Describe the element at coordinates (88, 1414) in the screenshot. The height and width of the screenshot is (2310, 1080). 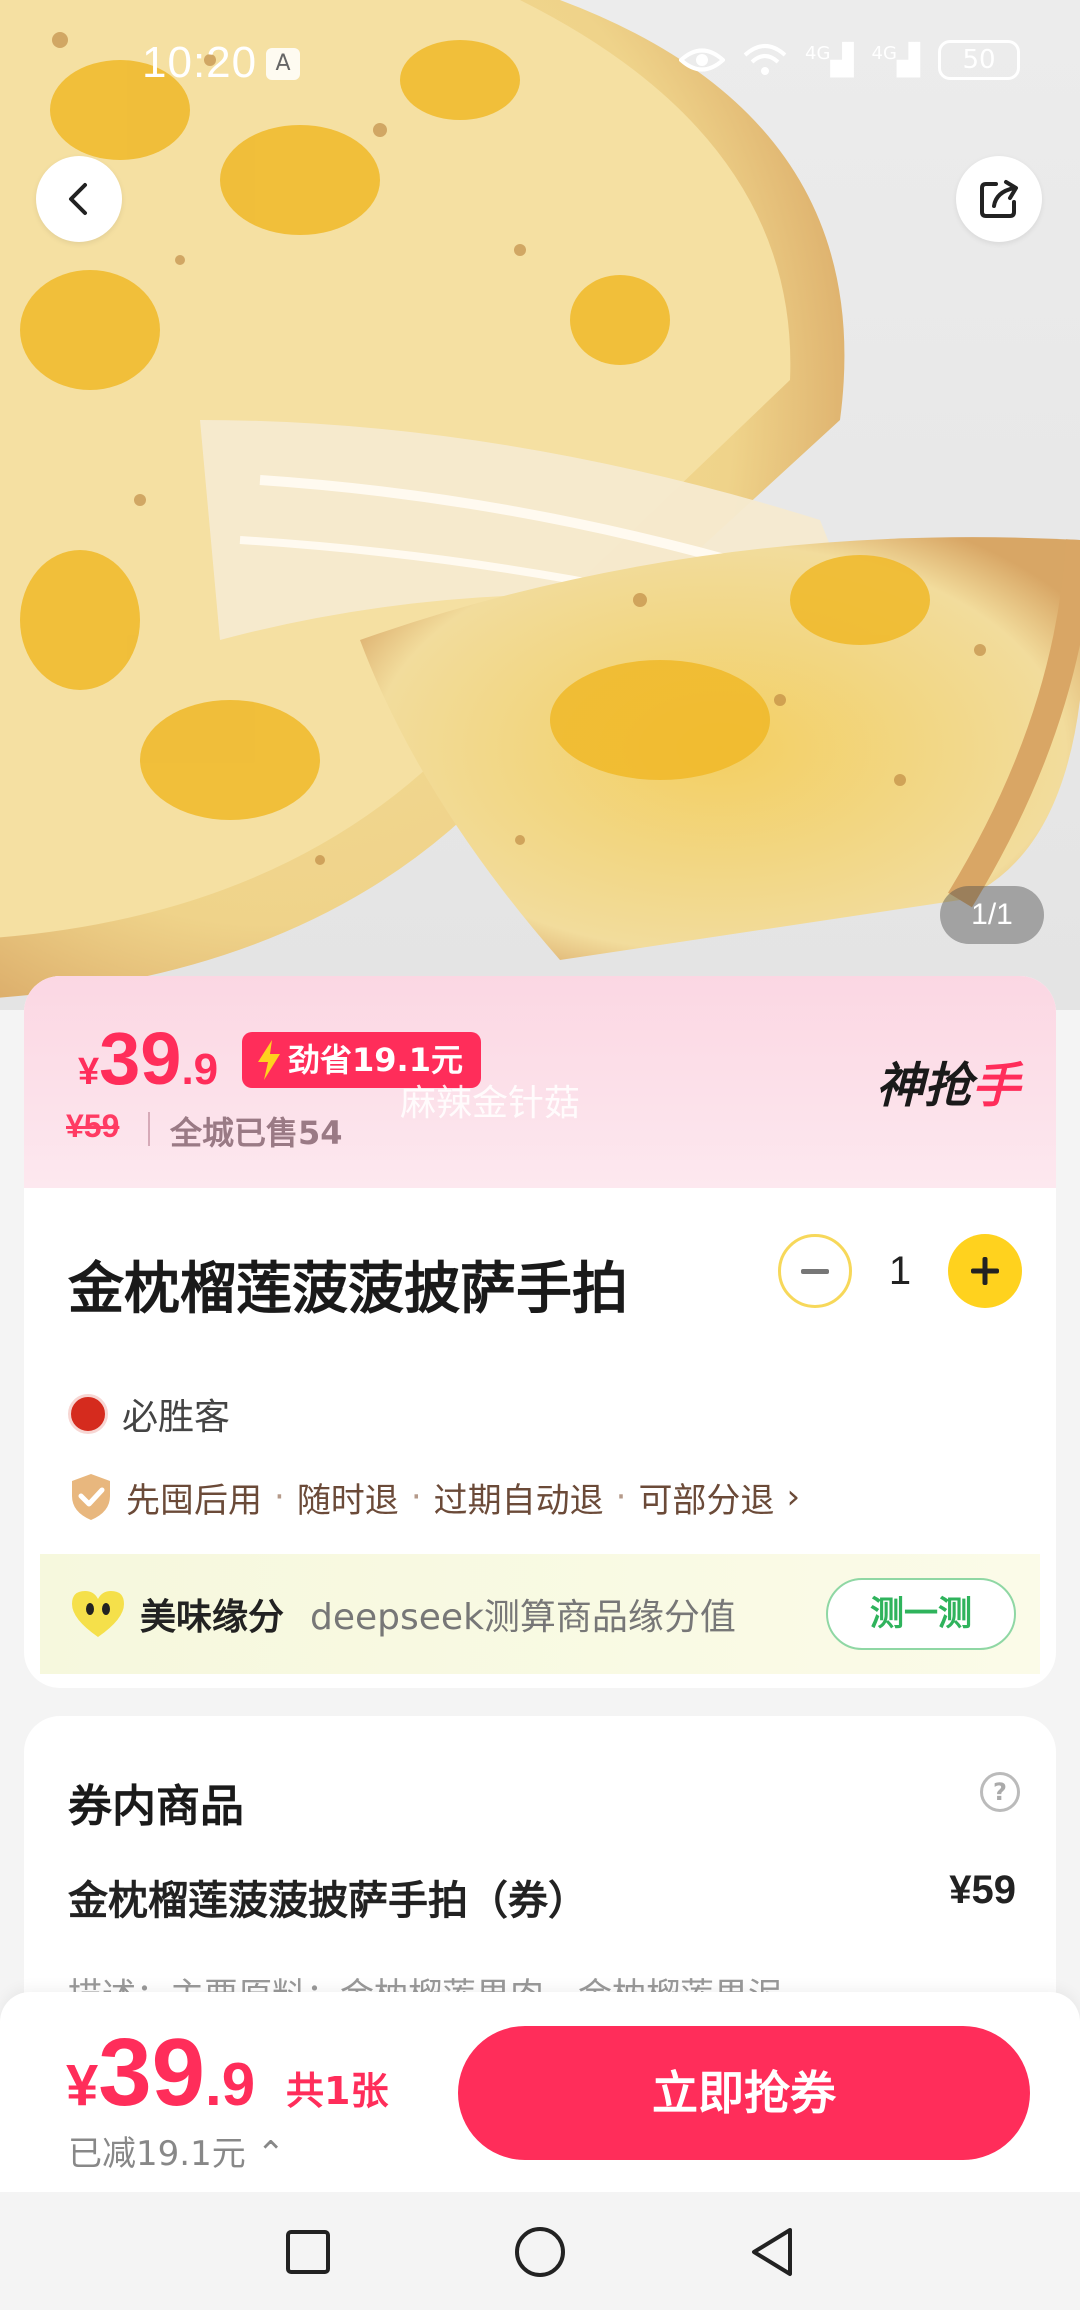
I see `store-logo-icon` at that location.